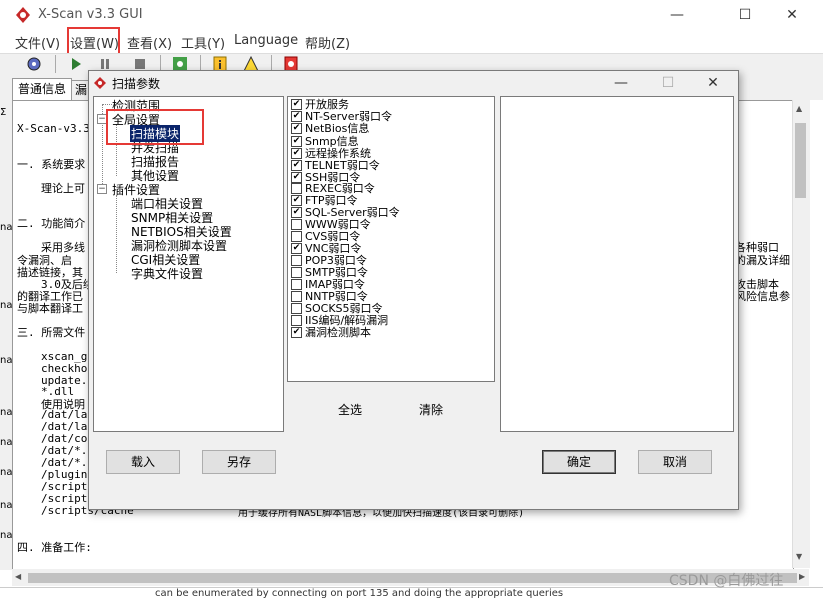 Image resolution: width=823 pixels, height=599 pixels. Describe the element at coordinates (579, 462) in the screenshot. I see `ok-button: 确定` at that location.